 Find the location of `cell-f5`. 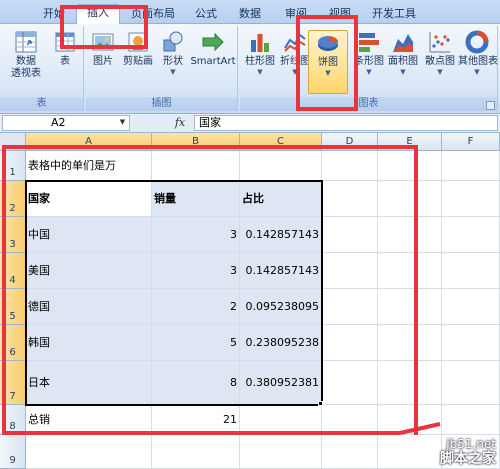

cell-f5 is located at coordinates (471, 307).